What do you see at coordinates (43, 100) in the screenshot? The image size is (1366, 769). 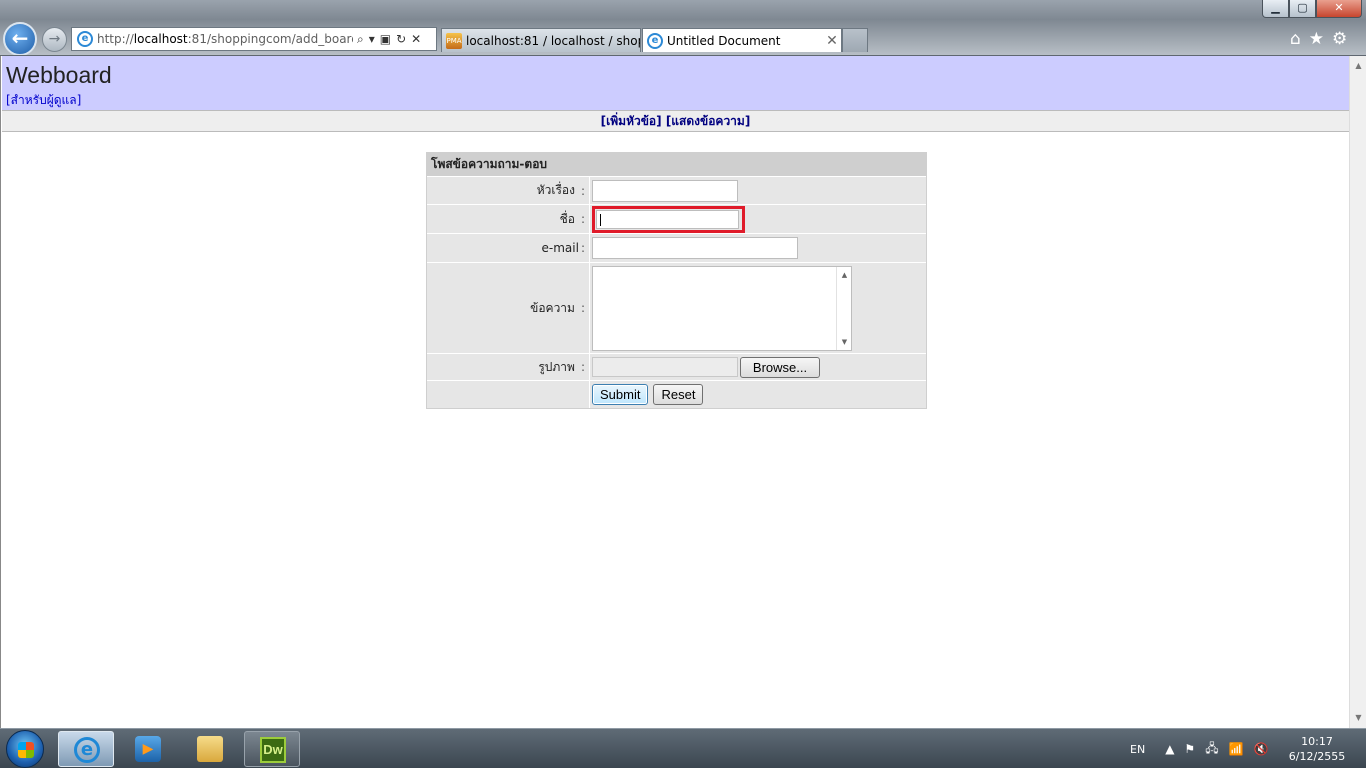 I see `admin-link: [สำหรับผู้ดูแล]` at bounding box center [43, 100].